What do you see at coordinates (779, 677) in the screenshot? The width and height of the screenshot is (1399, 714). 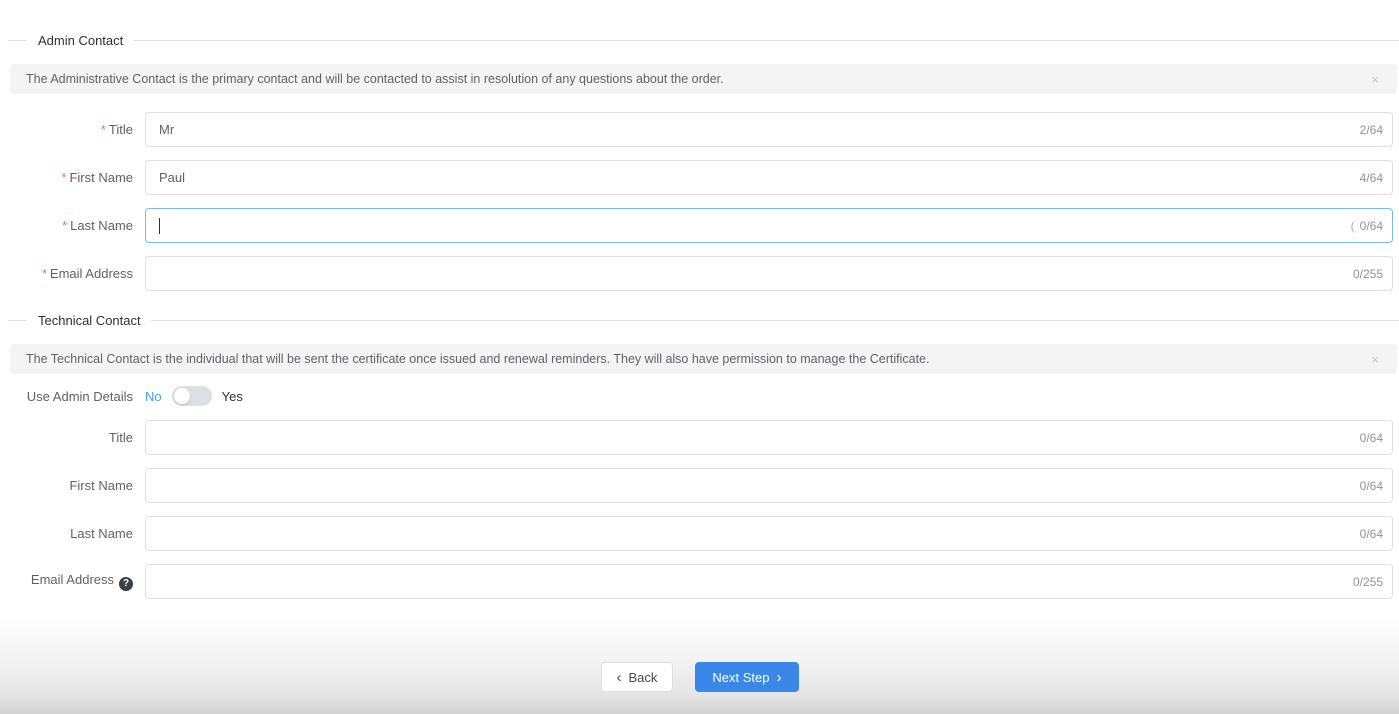 I see `chevron-right-icon: ›` at bounding box center [779, 677].